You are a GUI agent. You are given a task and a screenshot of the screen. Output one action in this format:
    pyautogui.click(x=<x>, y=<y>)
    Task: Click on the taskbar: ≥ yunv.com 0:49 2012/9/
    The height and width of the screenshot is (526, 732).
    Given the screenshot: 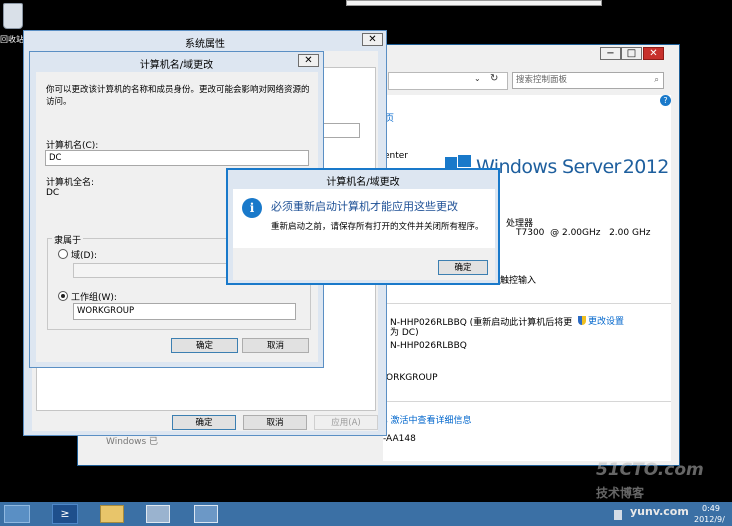 What is the action you would take?
    pyautogui.click(x=366, y=514)
    